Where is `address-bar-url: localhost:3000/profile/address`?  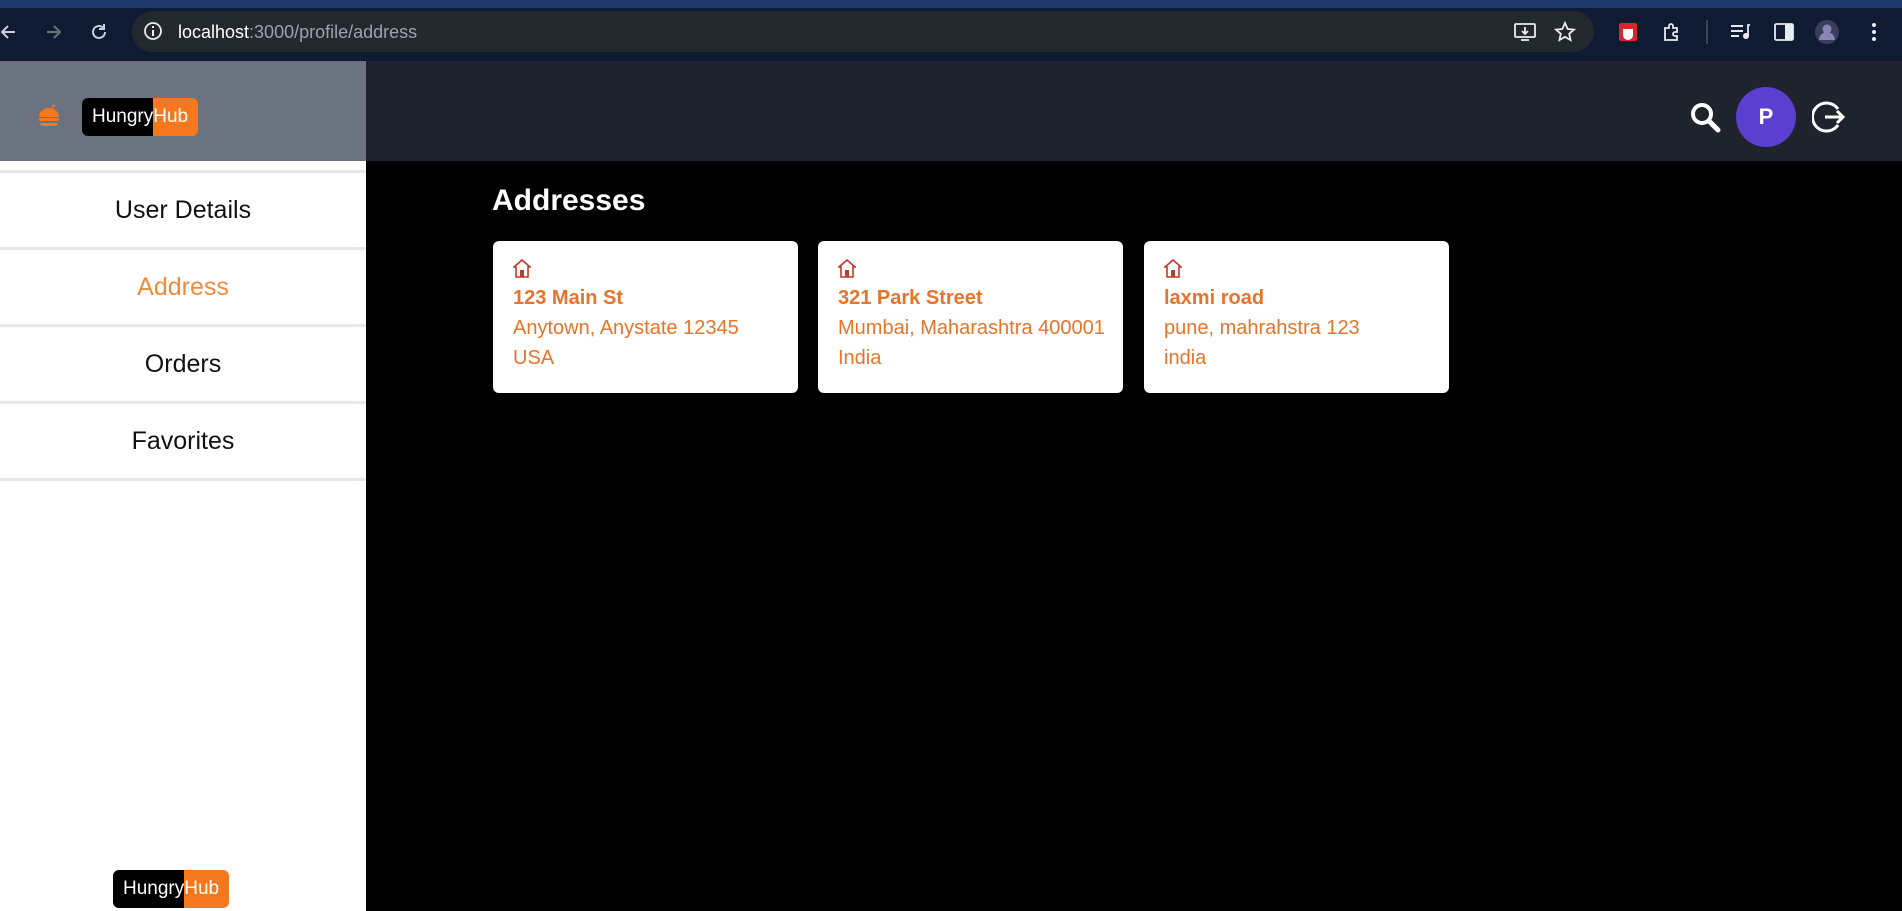
address-bar-url: localhost:3000/profile/address is located at coordinates (297, 32).